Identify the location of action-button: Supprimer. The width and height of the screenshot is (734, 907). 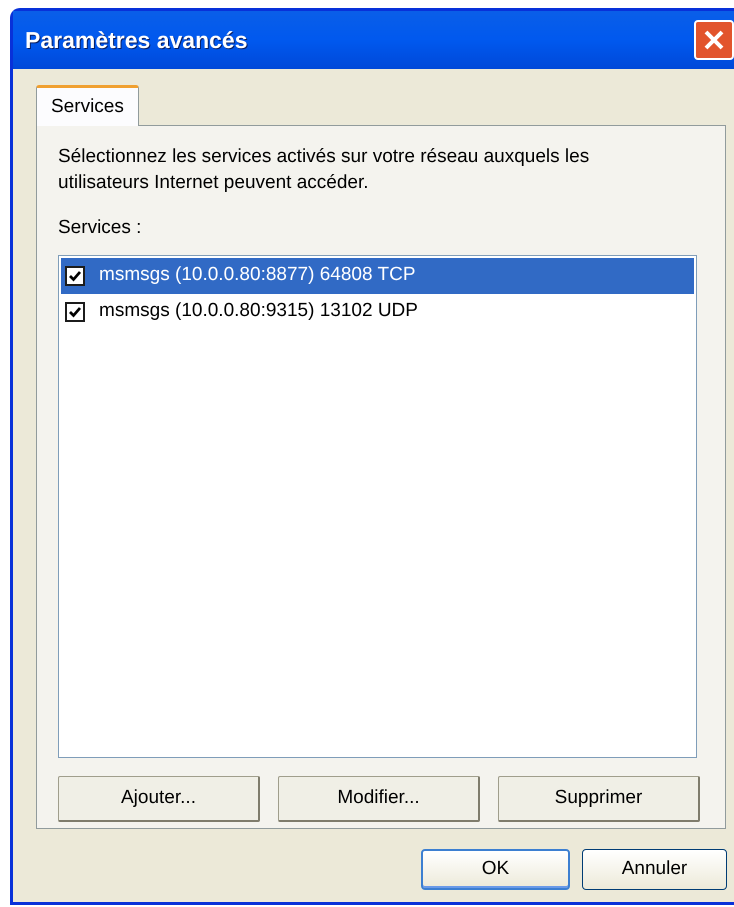
(599, 799).